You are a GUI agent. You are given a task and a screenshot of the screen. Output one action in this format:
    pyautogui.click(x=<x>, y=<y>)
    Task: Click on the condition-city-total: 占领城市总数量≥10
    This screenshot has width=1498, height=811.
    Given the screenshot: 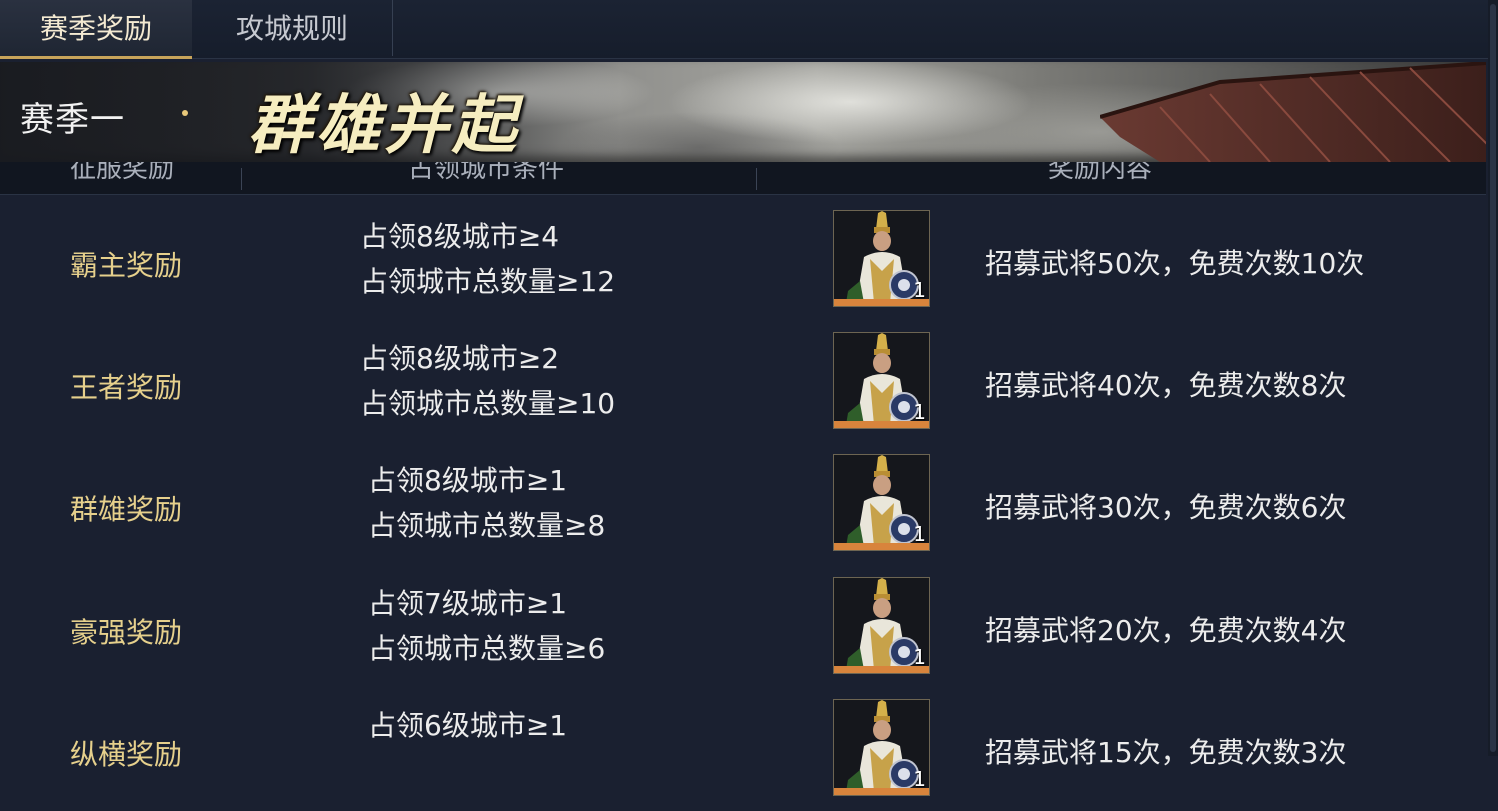 What is the action you would take?
    pyautogui.click(x=488, y=403)
    